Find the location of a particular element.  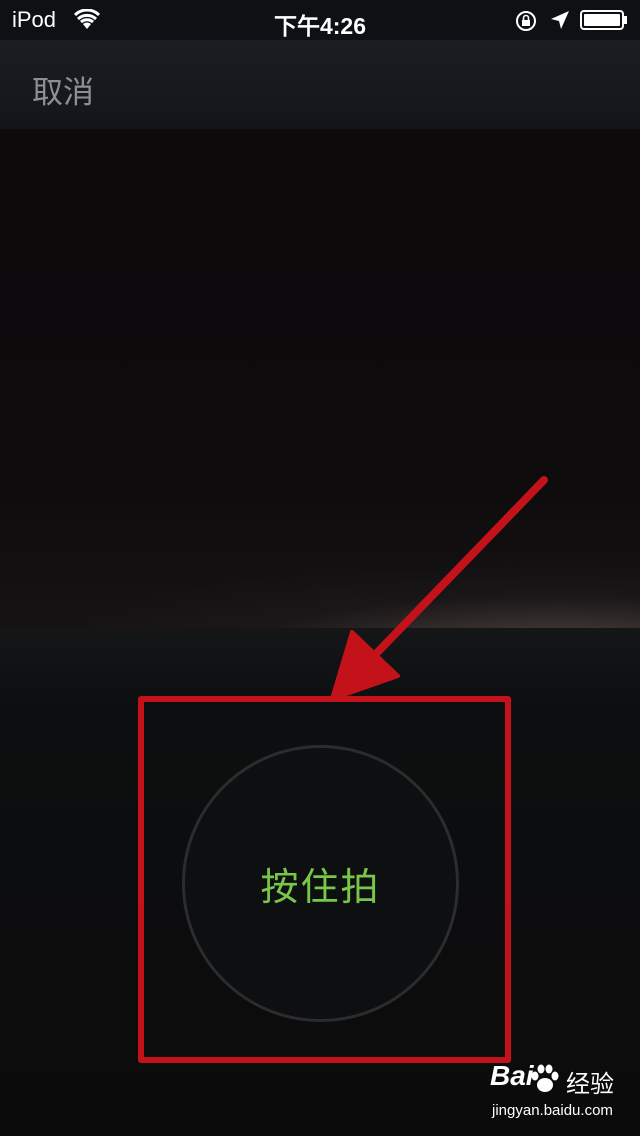

rotation-lock-icon is located at coordinates (526, 21).